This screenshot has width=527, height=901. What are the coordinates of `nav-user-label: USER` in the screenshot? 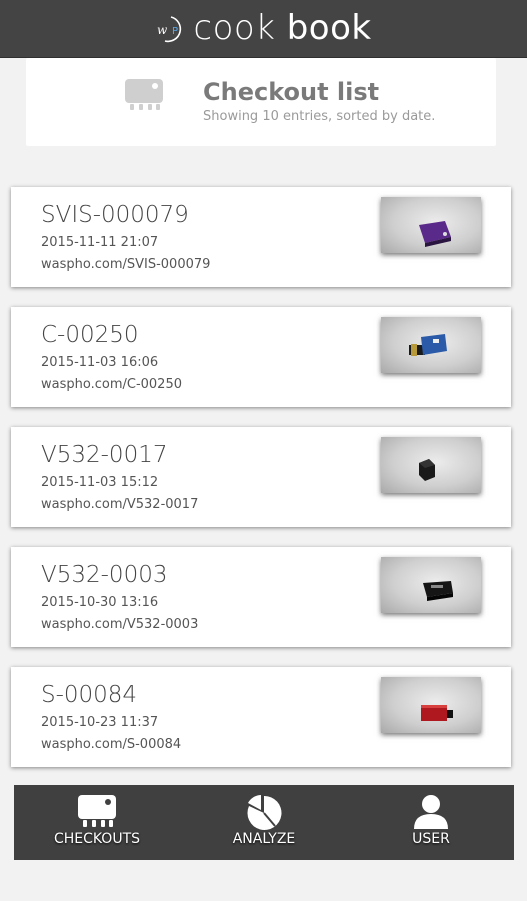 It's located at (431, 839).